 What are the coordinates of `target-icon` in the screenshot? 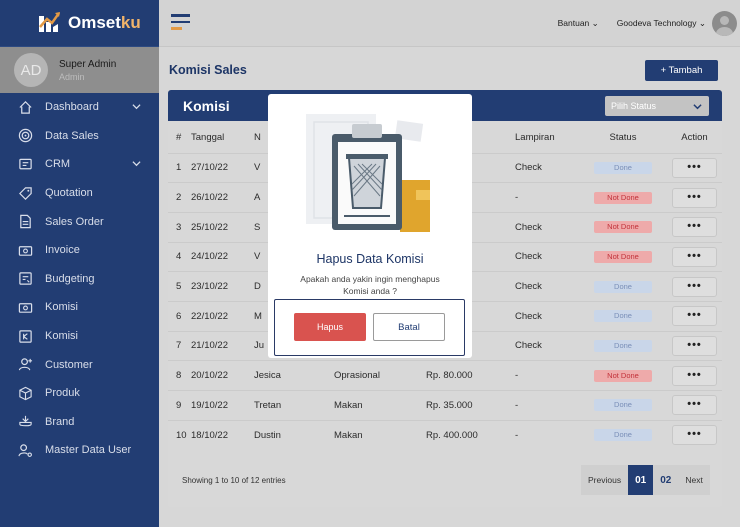 It's located at (25, 136).